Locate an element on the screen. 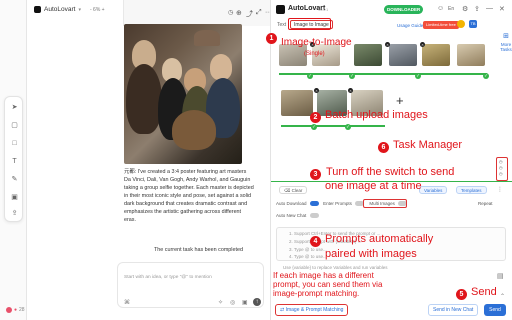 The image size is (512, 320). annotation-bottom-2: prompt, you can send them via is located at coordinates (328, 284).